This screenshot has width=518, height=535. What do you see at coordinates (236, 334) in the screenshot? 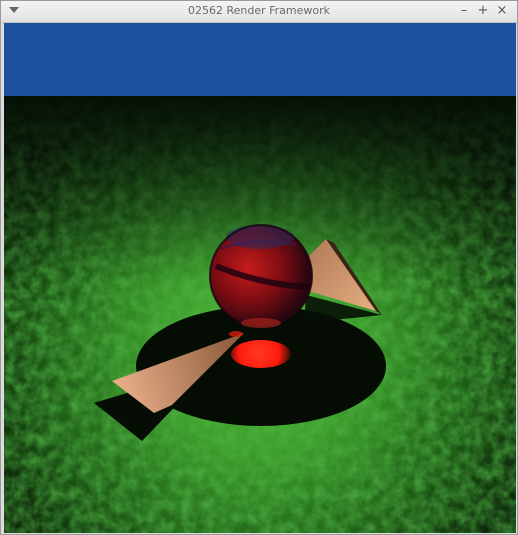
I see `caustic-spot` at bounding box center [236, 334].